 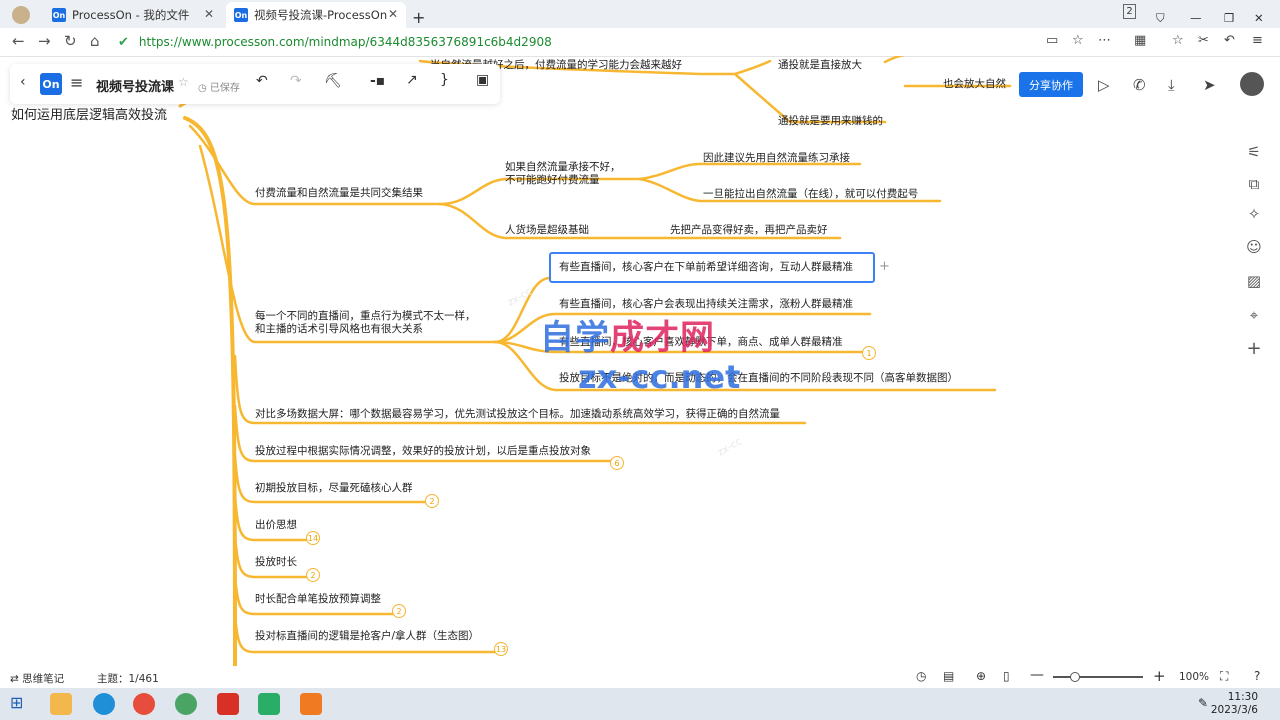 What do you see at coordinates (1252, 84) in the screenshot?
I see `user-avatar` at bounding box center [1252, 84].